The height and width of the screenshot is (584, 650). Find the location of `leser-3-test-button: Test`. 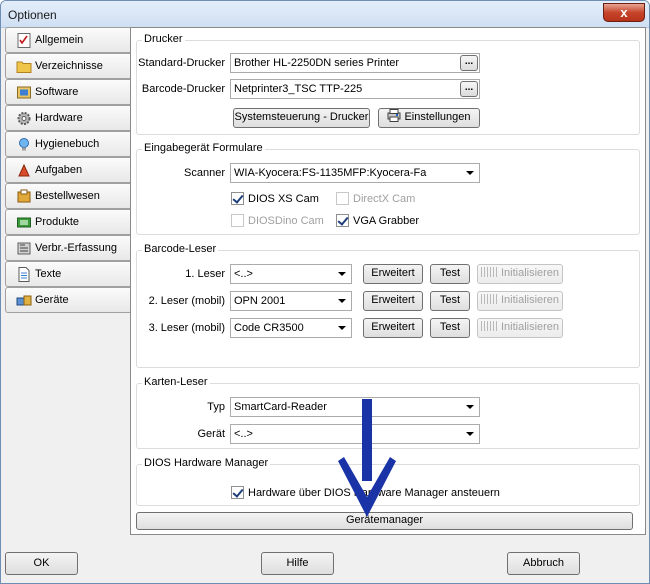

leser-3-test-button: Test is located at coordinates (450, 328).